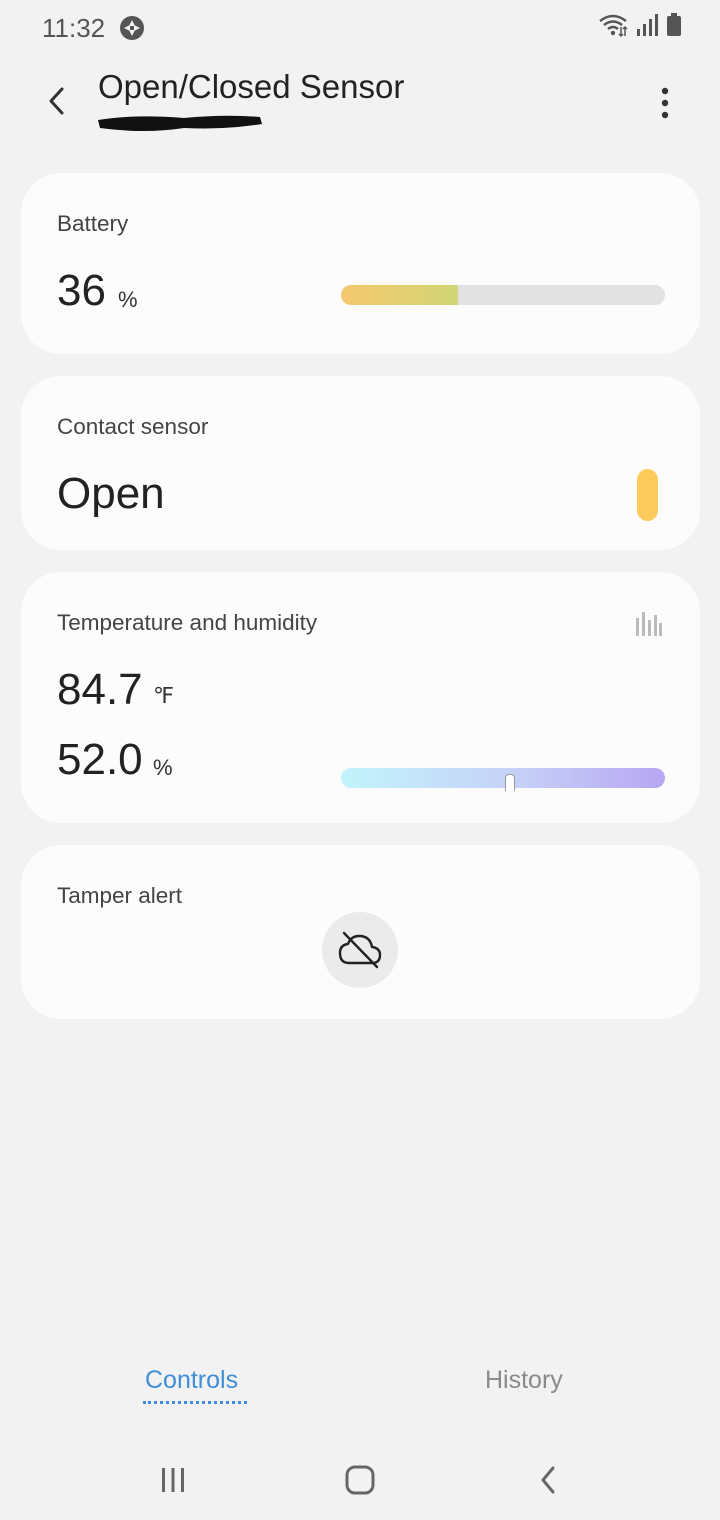  I want to click on cloud-off-icon, so click(360, 950).